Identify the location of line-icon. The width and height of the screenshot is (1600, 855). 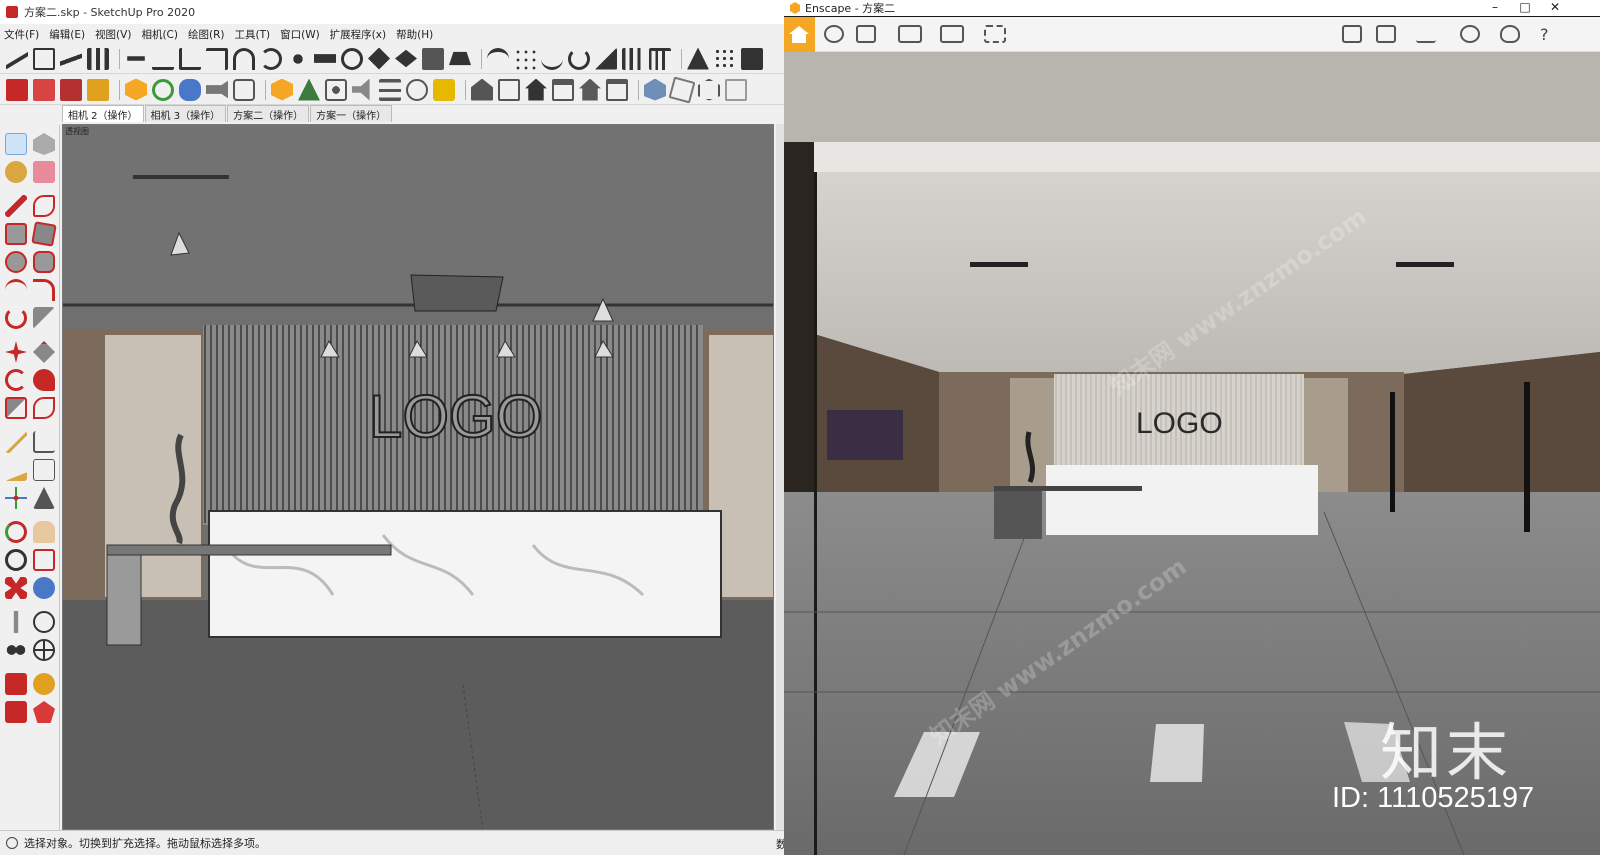
(163, 59).